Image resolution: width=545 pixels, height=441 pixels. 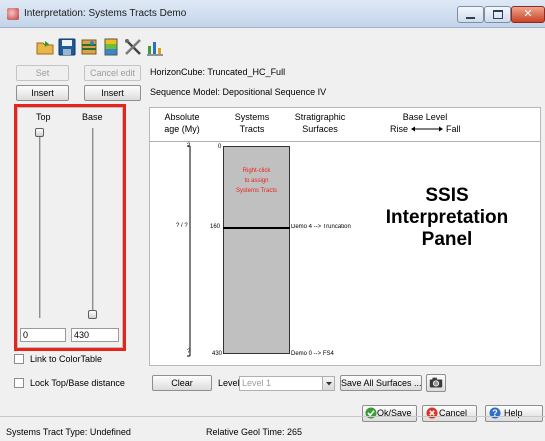 What do you see at coordinates (43, 335) in the screenshot?
I see `top-value-field: 0` at bounding box center [43, 335].